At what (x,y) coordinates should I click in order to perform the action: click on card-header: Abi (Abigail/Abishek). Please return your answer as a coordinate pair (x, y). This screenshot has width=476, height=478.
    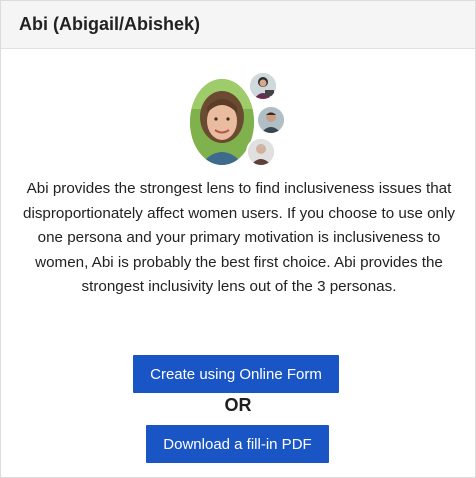
    Looking at the image, I should click on (238, 25).